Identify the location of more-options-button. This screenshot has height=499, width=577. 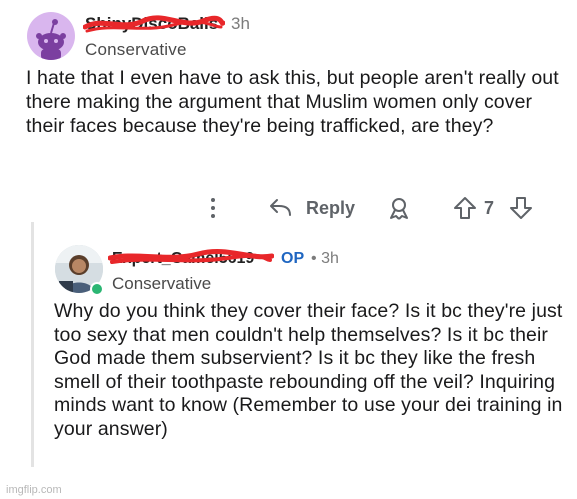
(213, 208).